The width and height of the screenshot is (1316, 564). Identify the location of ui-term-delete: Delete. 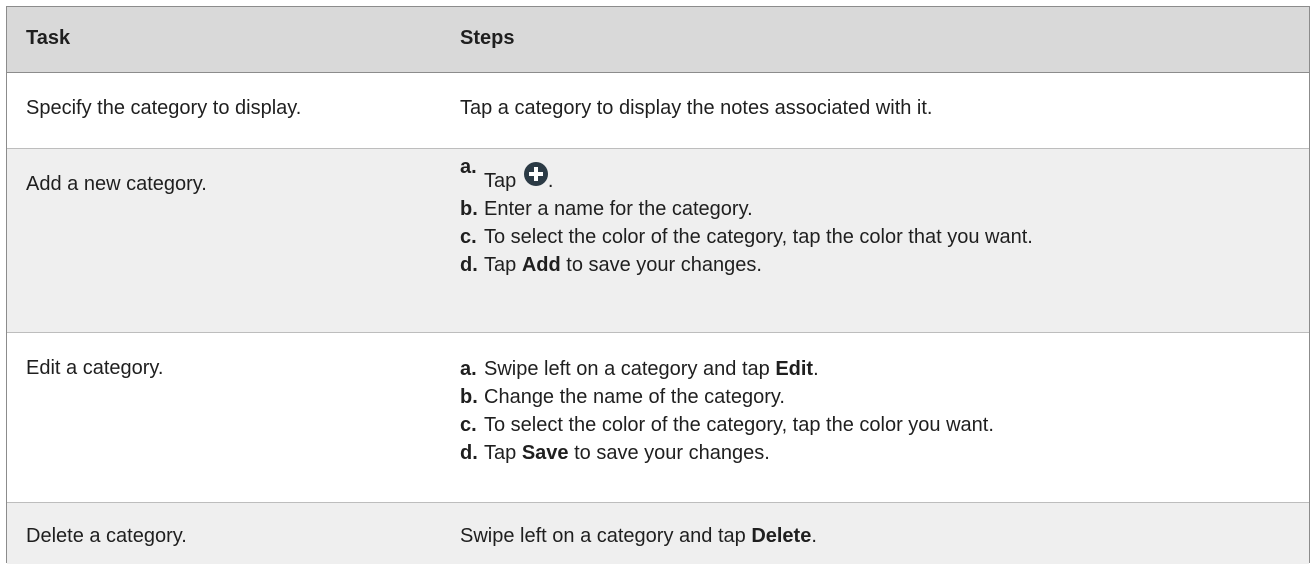
(781, 536).